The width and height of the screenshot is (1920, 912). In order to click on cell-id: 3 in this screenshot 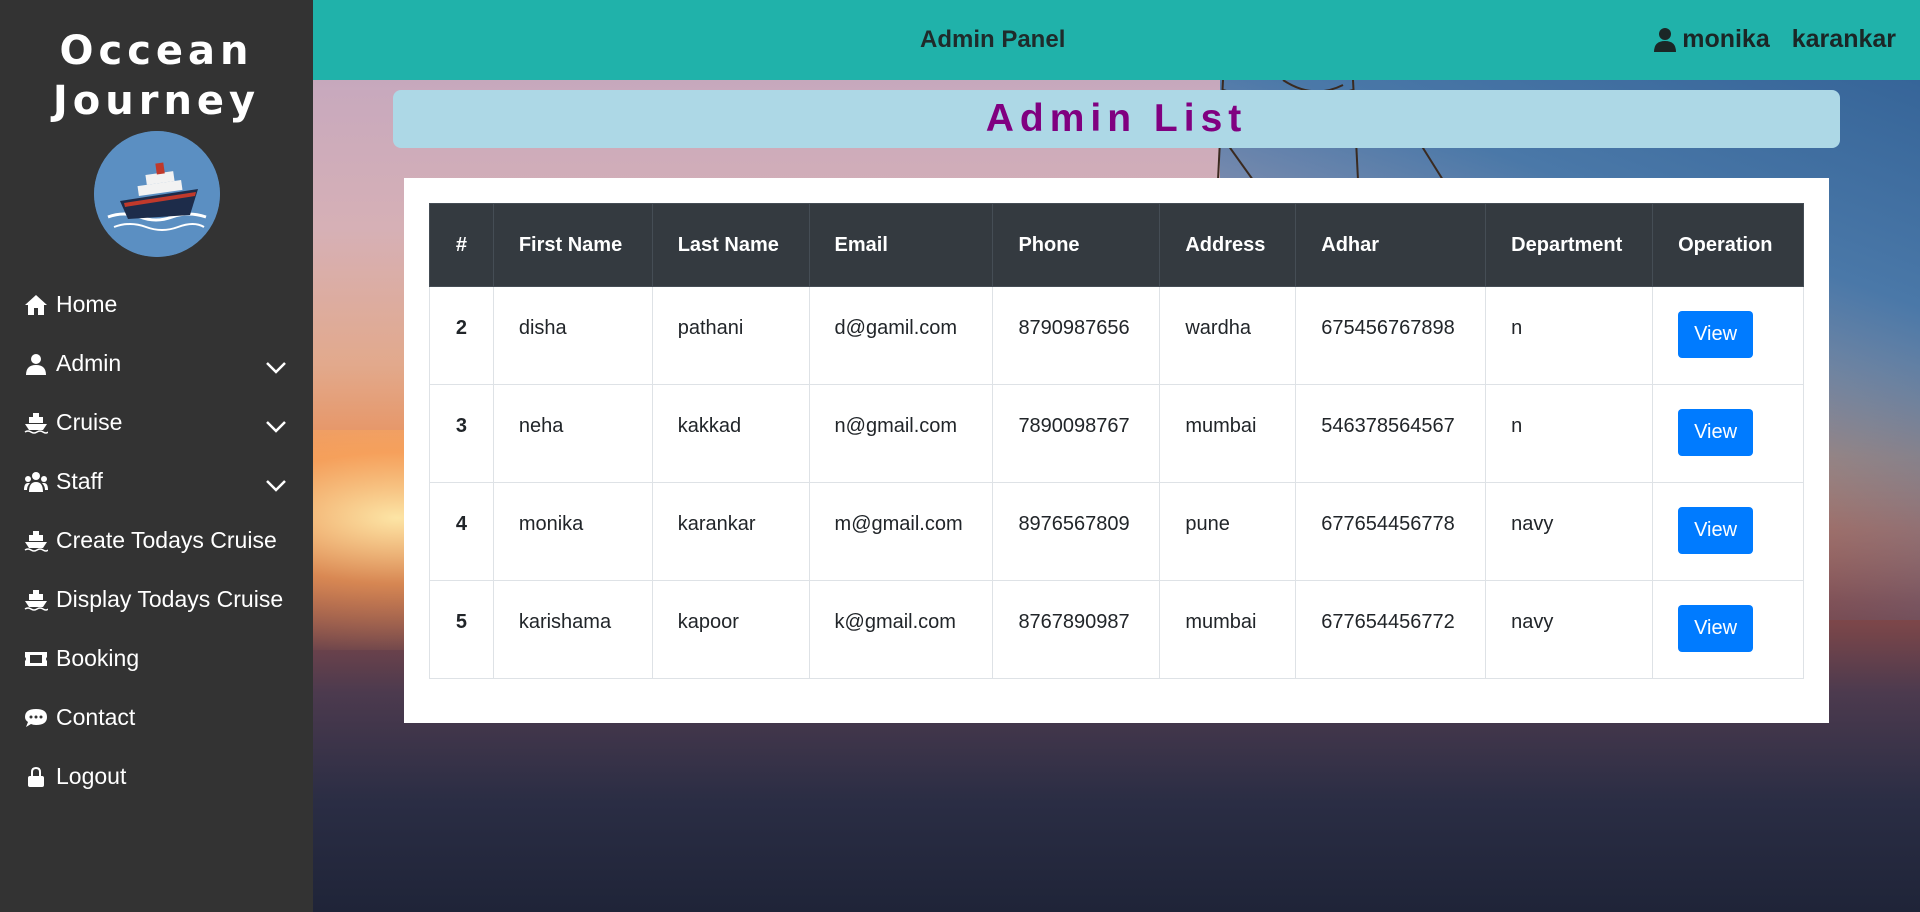, I will do `click(461, 433)`.